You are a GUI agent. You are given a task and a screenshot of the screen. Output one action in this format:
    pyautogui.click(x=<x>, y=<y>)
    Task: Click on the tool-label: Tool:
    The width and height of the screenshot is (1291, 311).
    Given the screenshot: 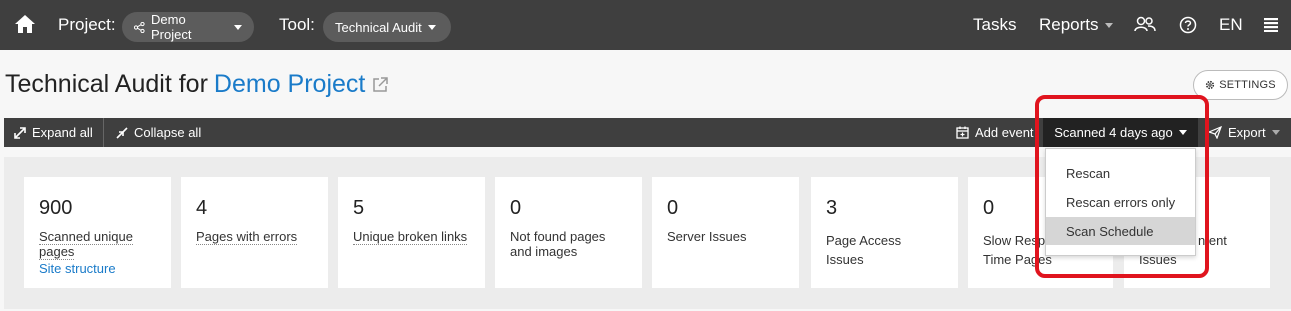 What is the action you would take?
    pyautogui.click(x=297, y=24)
    